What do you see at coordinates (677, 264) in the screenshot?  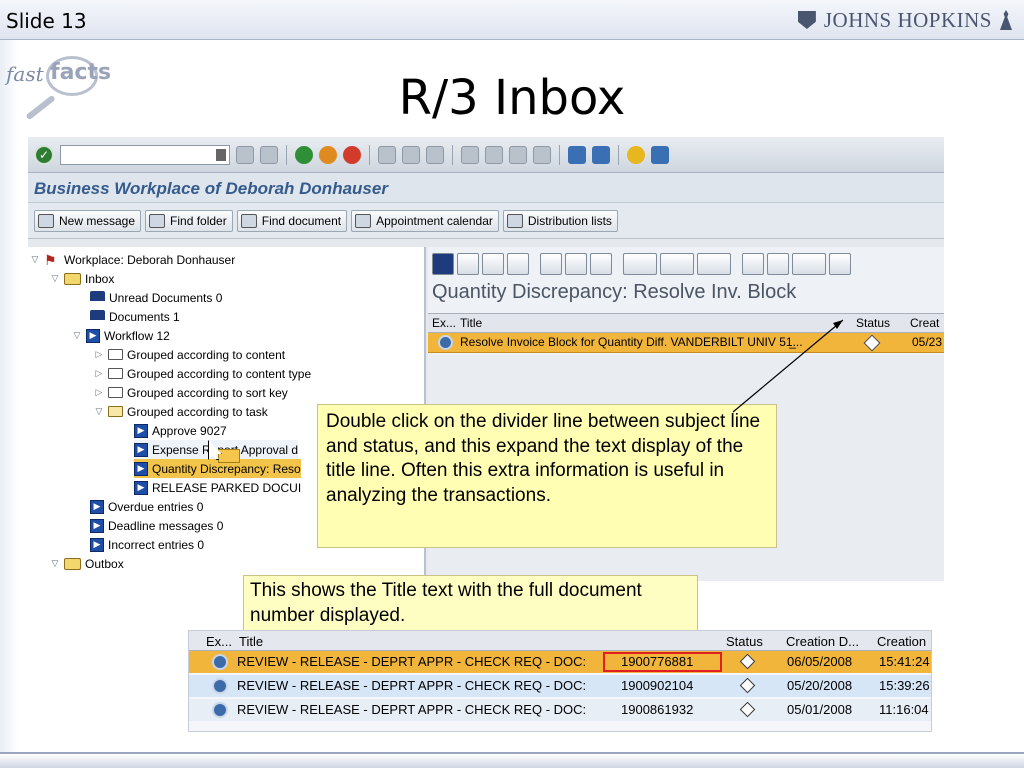 I see `calendar-icon` at bounding box center [677, 264].